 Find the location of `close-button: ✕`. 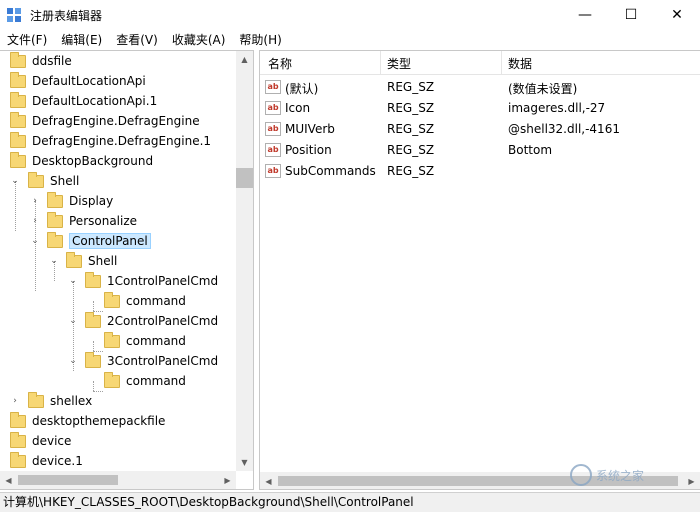

close-button: ✕ is located at coordinates (677, 15).